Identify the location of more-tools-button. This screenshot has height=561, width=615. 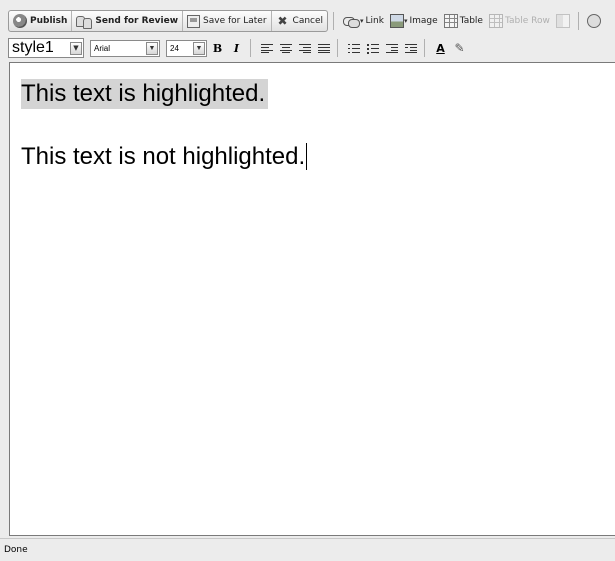
(594, 21).